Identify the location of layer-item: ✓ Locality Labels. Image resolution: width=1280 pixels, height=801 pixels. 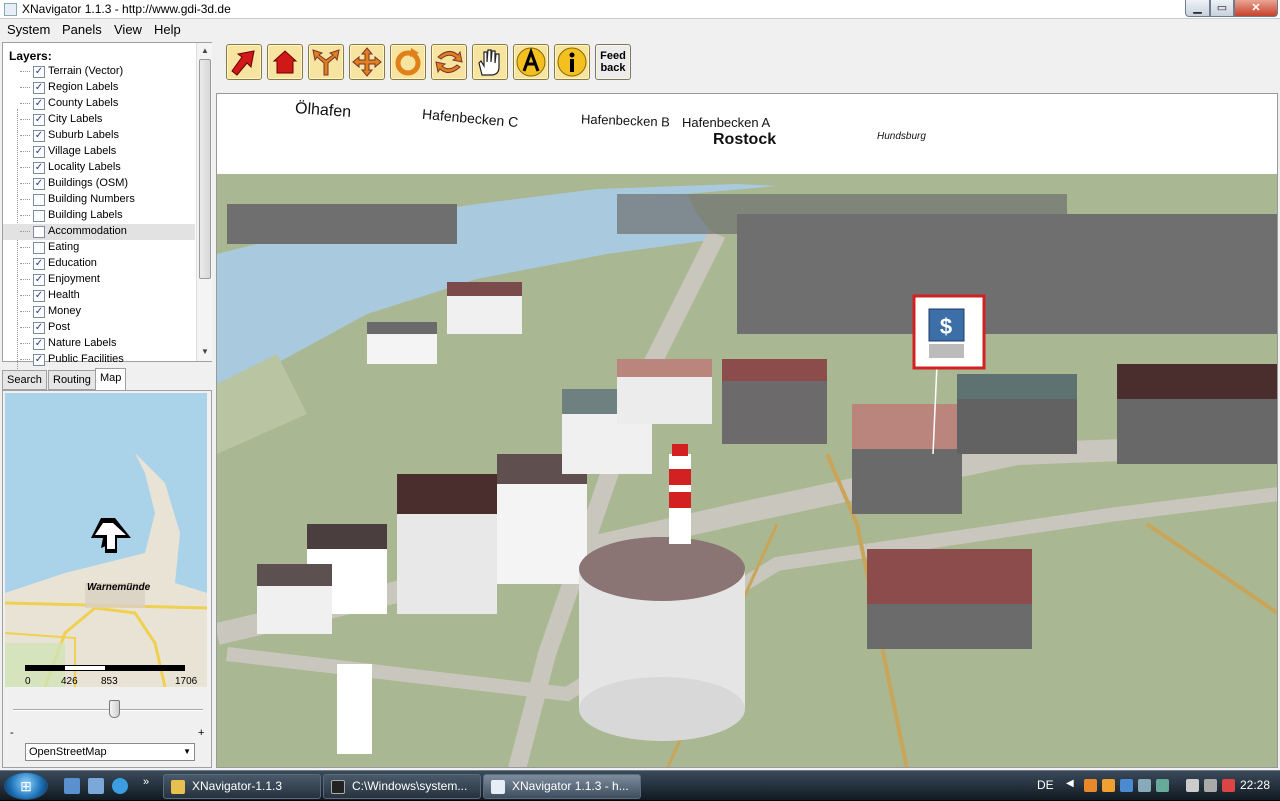
(99, 168).